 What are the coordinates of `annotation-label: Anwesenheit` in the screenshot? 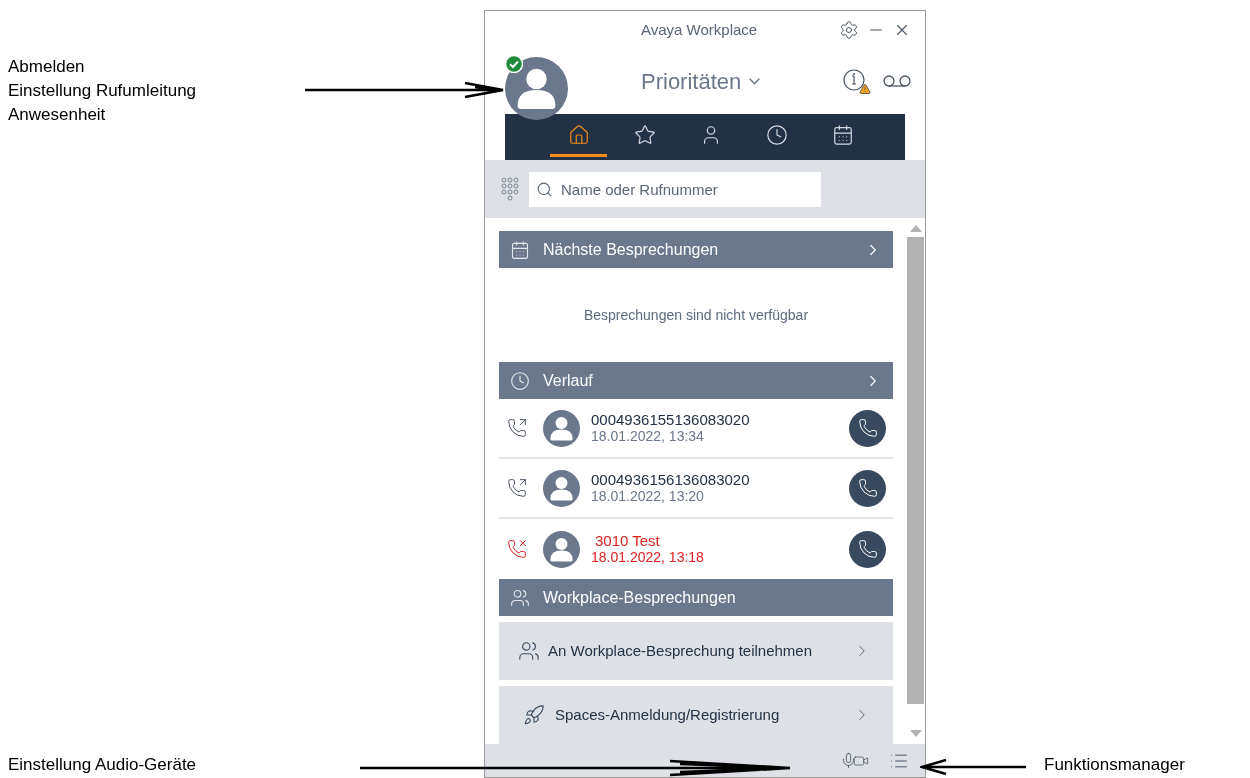 It's located at (57, 115).